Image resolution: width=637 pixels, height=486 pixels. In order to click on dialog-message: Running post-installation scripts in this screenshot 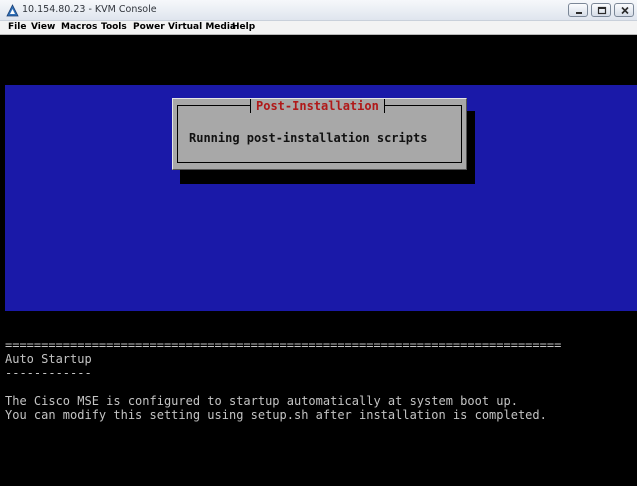, I will do `click(308, 138)`.